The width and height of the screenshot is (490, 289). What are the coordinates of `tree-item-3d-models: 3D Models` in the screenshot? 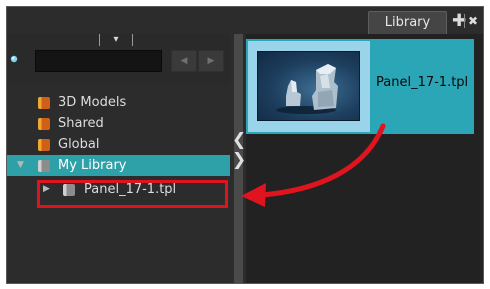 It's located at (118, 102).